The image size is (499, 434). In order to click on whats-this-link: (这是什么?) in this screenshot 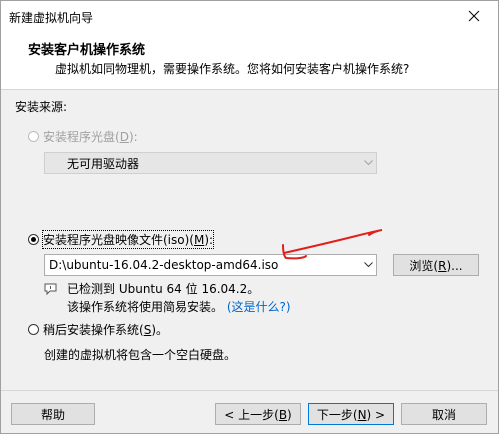, I will do `click(259, 307)`.